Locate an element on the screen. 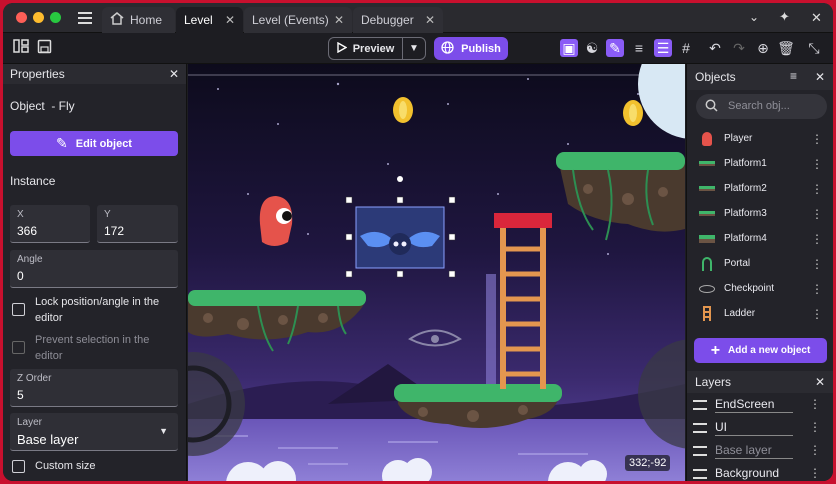  save-icon is located at coordinates (44, 48).